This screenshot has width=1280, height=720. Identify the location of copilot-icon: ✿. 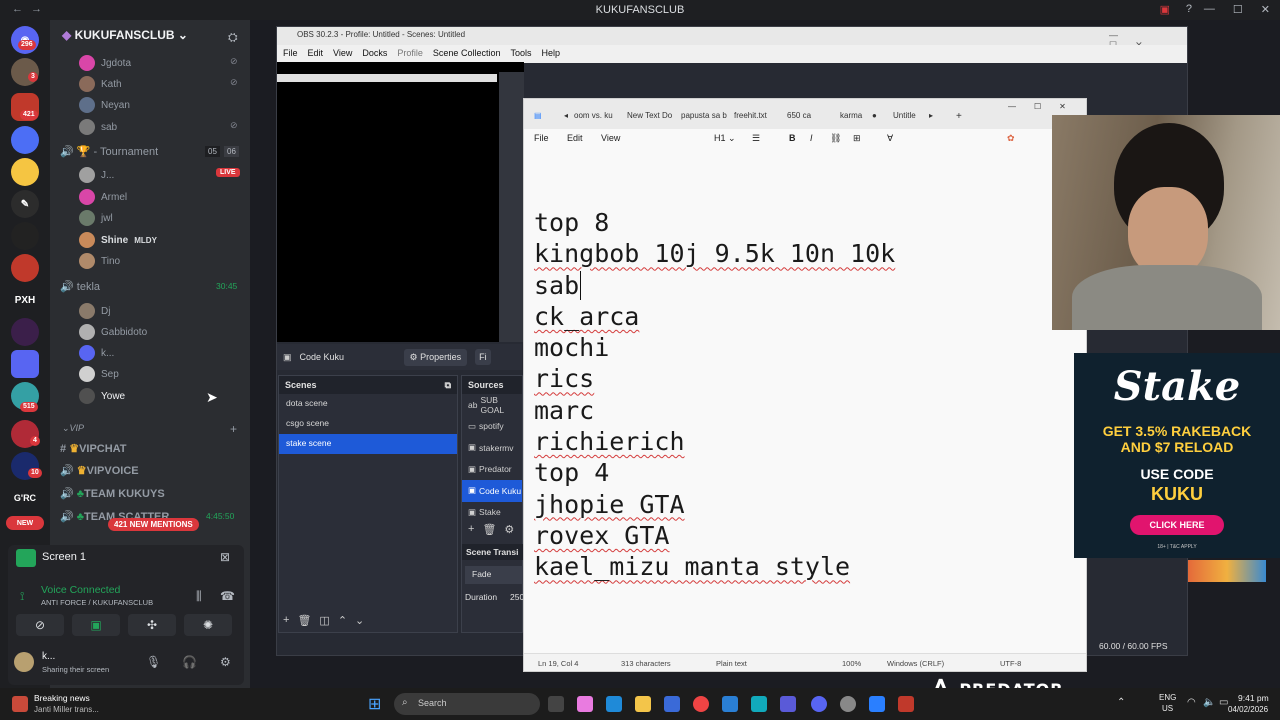
(1011, 138).